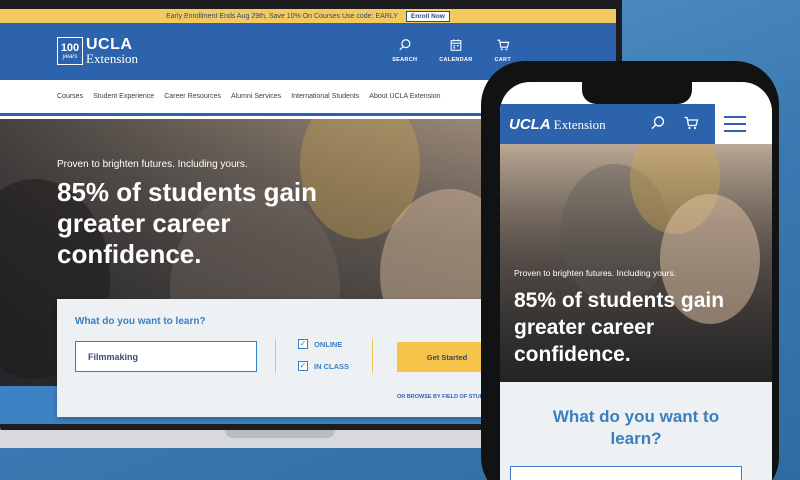  Describe the element at coordinates (303, 366) in the screenshot. I see `in-class-checkbox: ✓` at that location.